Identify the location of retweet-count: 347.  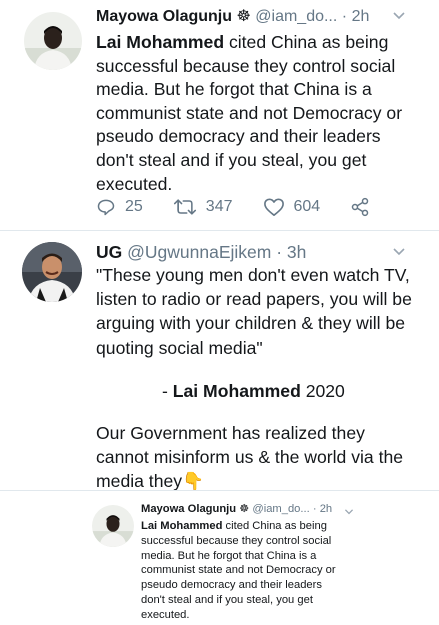
(219, 206).